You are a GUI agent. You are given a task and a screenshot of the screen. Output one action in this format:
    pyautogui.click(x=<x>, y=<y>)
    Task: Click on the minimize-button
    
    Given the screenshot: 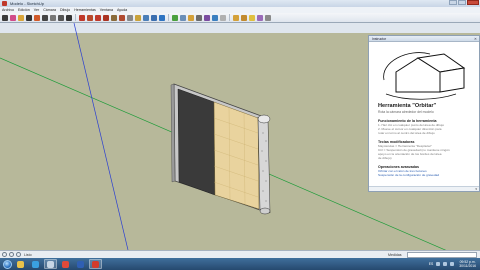 What is the action you would take?
    pyautogui.click(x=453, y=2)
    